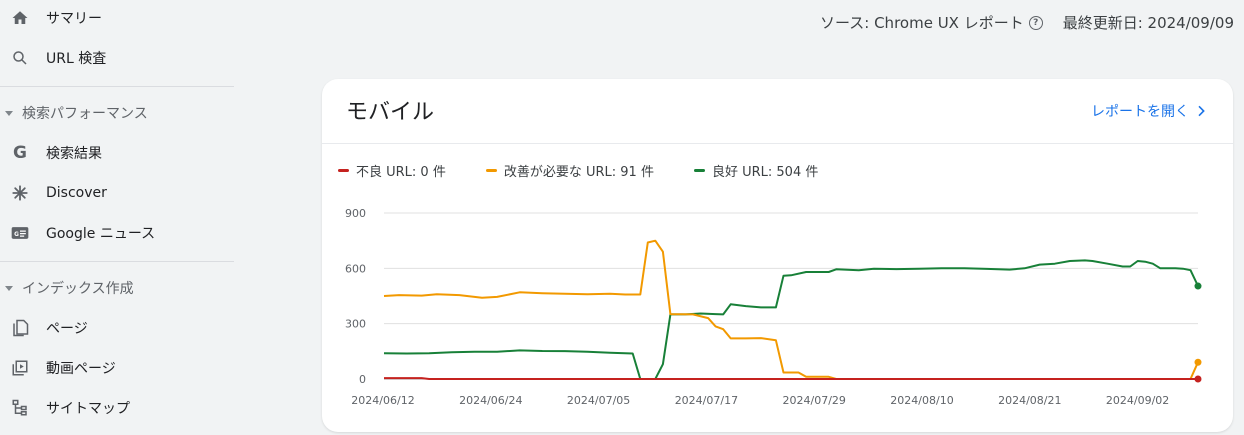 This screenshot has height=435, width=1244. I want to click on sidebar-section-label: インデックス作成, so click(78, 289).